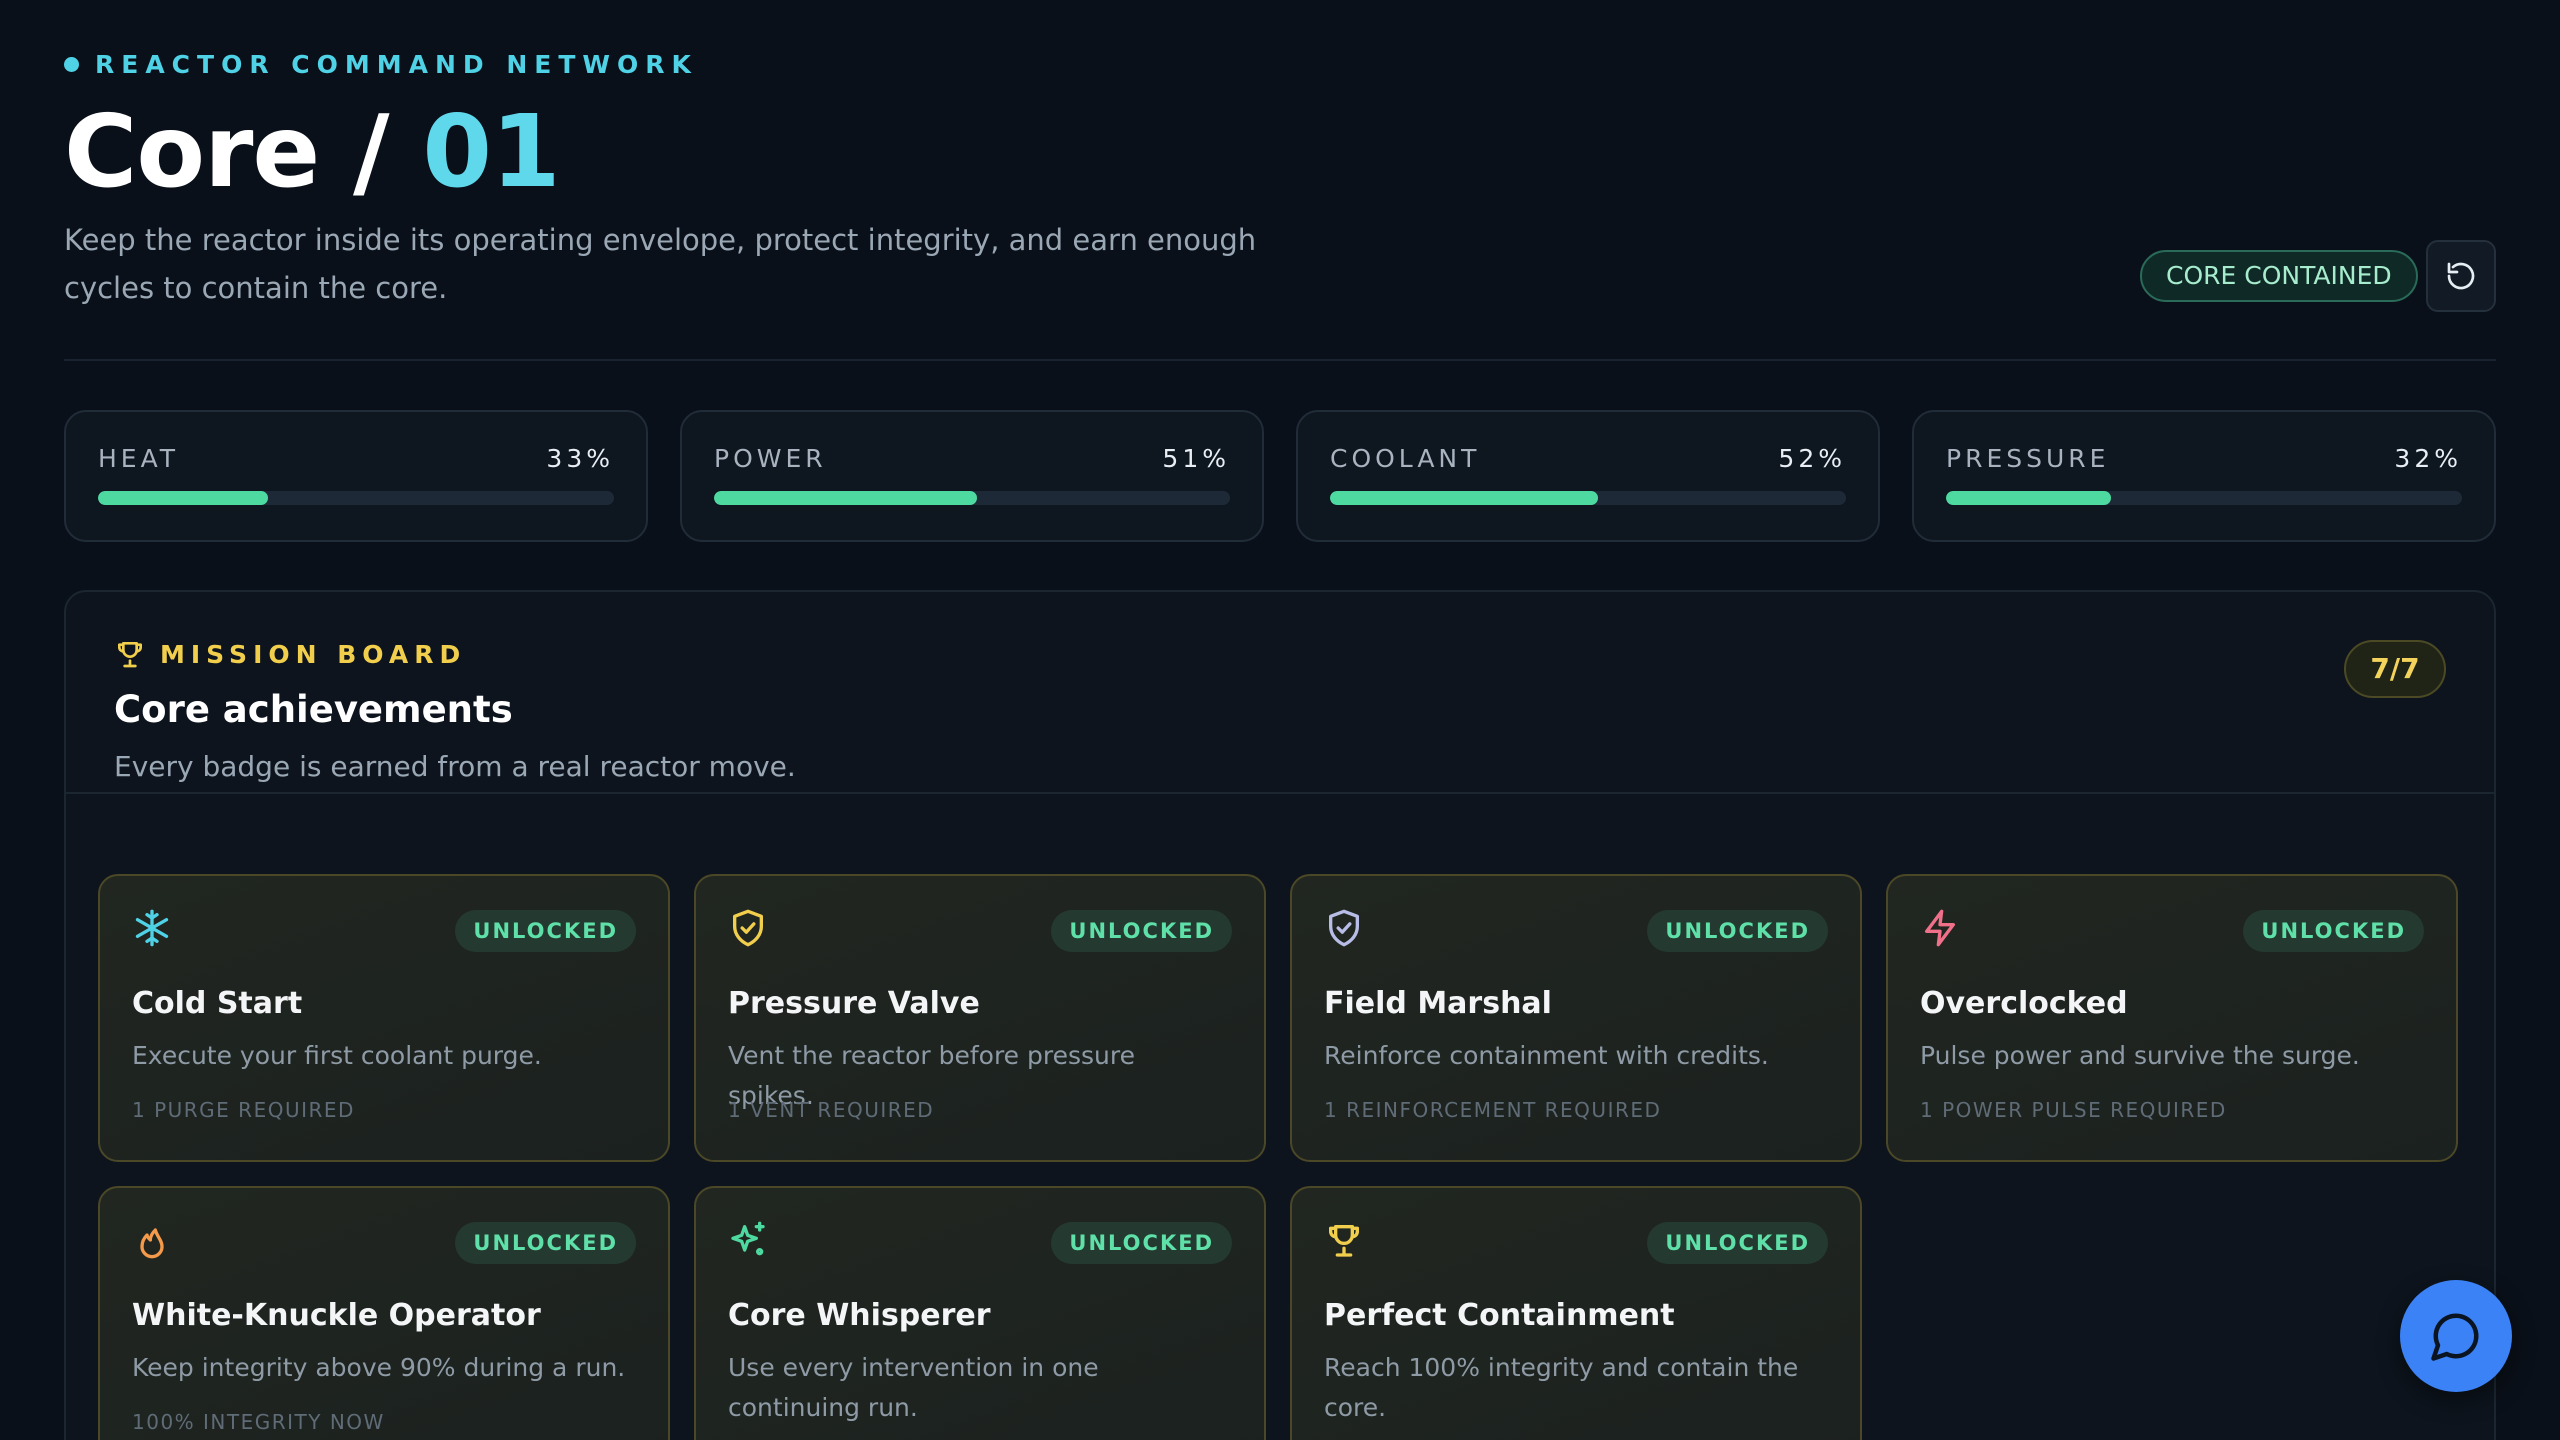 Image resolution: width=2560 pixels, height=1440 pixels. What do you see at coordinates (152, 928) in the screenshot?
I see `snowflake-icon` at bounding box center [152, 928].